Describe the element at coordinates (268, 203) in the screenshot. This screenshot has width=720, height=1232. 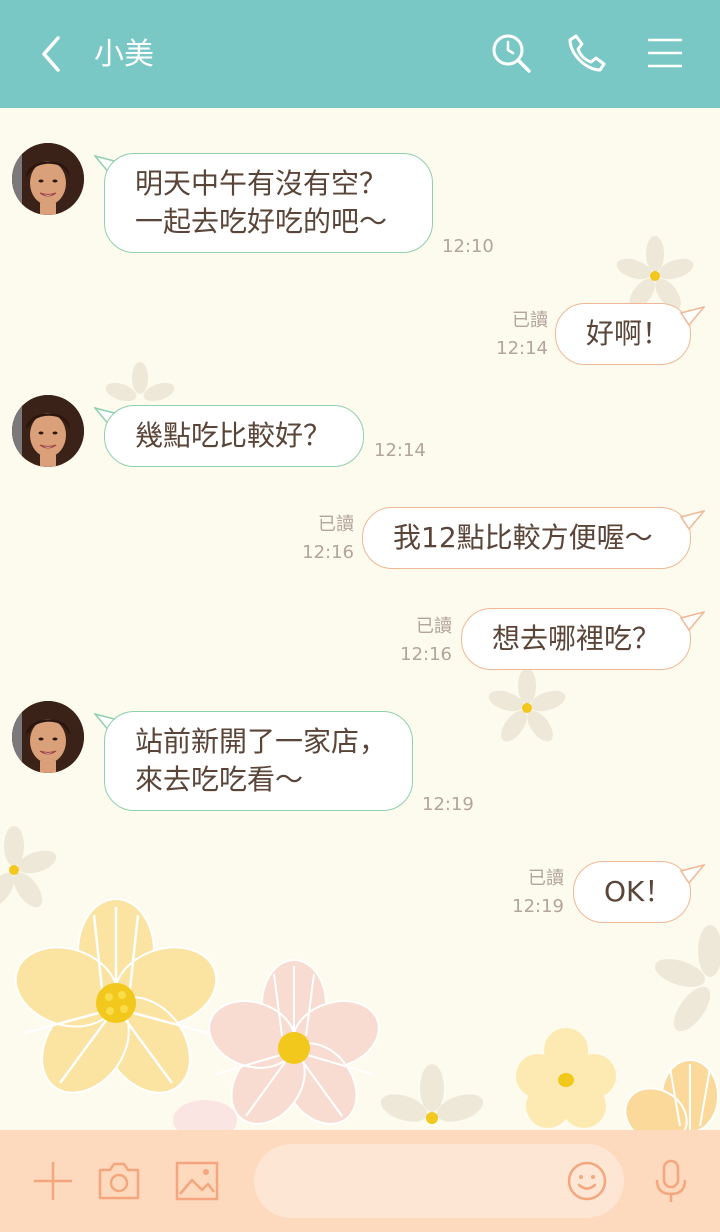
I see `message-bubble-incoming: 明天中午有沒有空？ 一起去吃好吃的吧～` at that location.